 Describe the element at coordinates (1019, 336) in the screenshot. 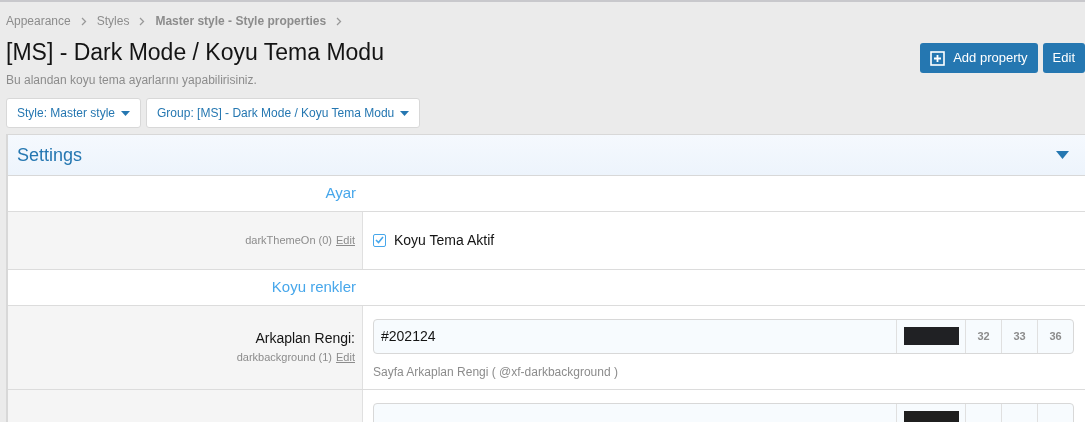

I see `rgb-value: 33` at that location.